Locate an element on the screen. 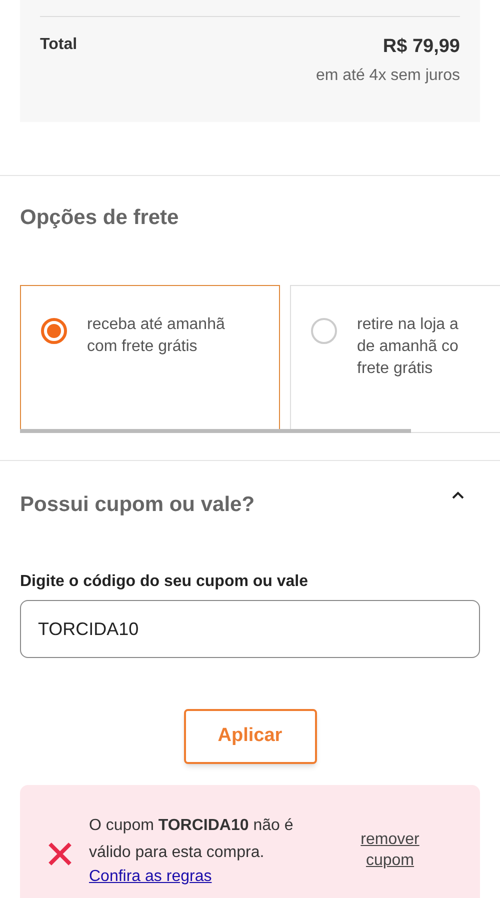  field-label: Digite o código do seu cupom ou vale is located at coordinates (164, 582).